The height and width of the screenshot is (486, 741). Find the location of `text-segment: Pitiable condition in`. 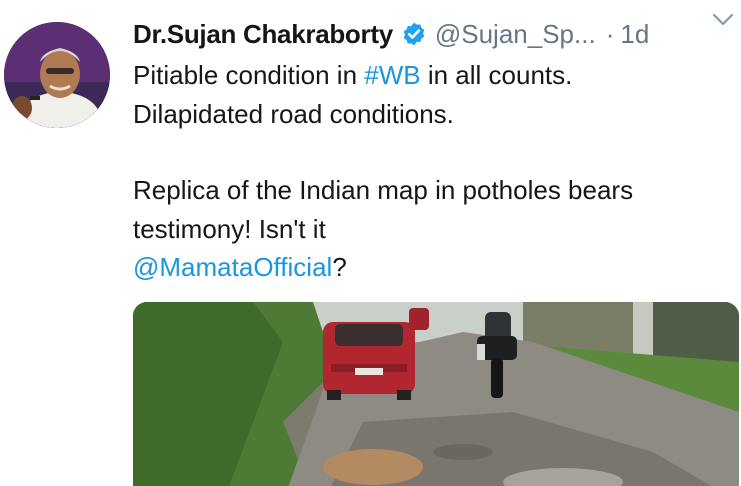

text-segment: Pitiable condition in is located at coordinates (249, 75).